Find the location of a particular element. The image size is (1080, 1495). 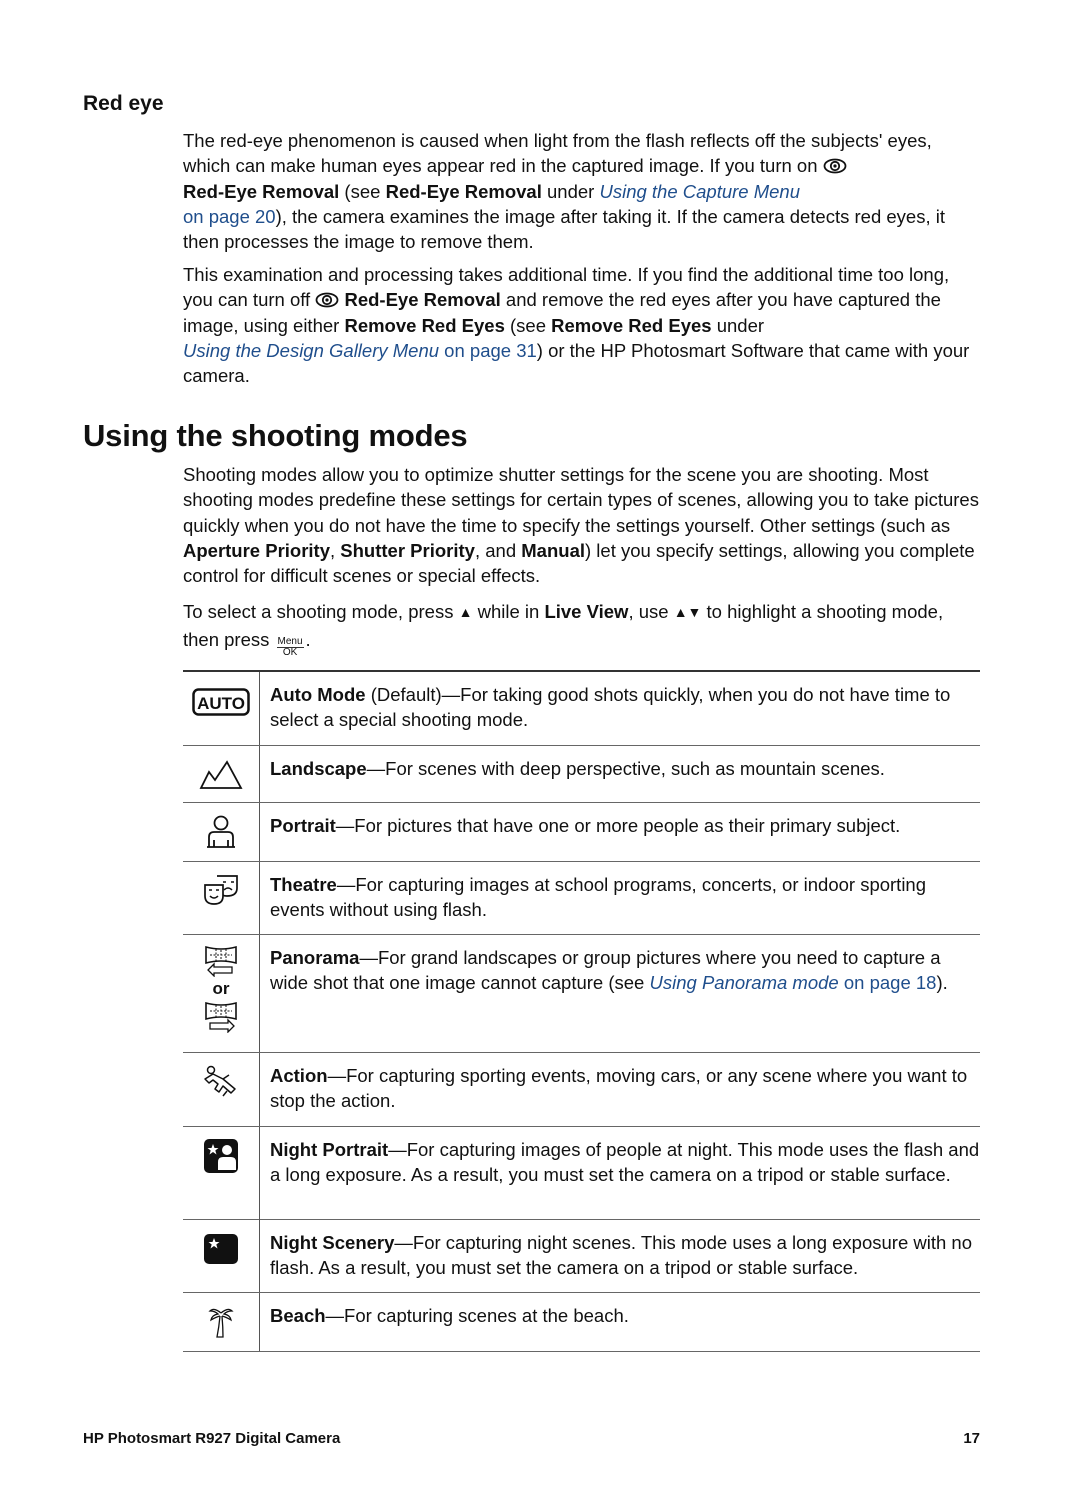

night-scenery-icon is located at coordinates (221, 1248).